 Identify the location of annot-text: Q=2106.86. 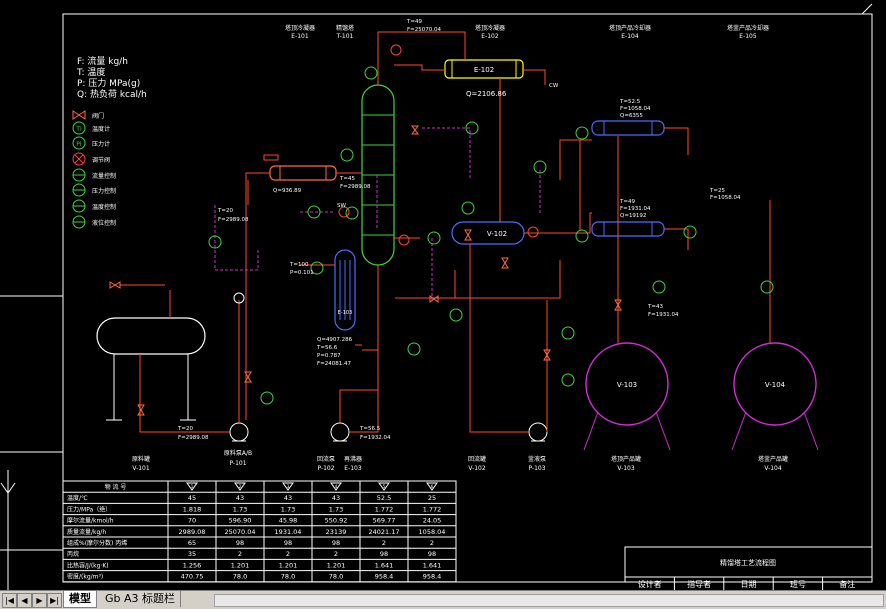
(486, 94).